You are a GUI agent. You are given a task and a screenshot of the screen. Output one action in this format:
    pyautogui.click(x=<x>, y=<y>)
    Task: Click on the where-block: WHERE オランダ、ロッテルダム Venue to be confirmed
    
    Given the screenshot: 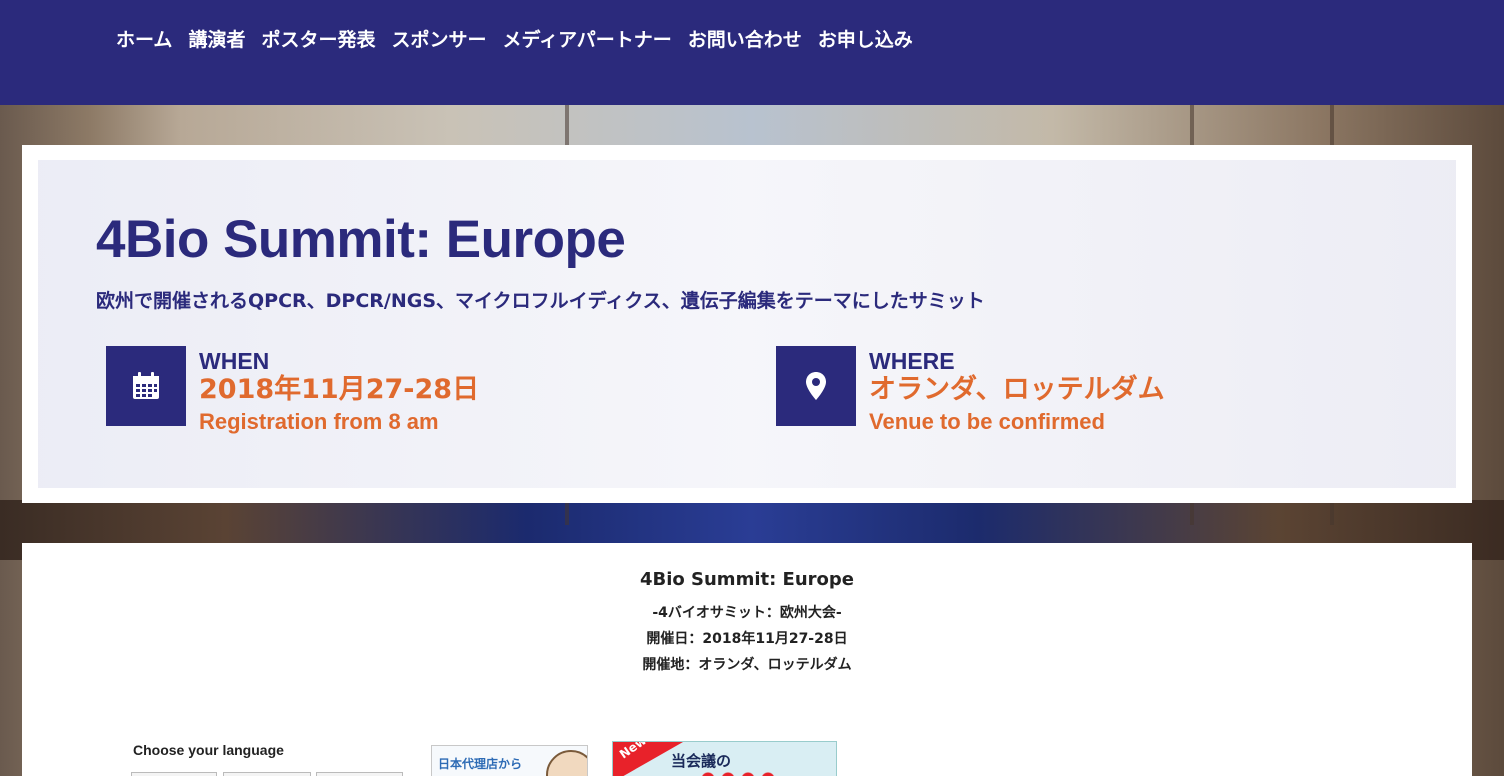 What is the action you would take?
    pyautogui.click(x=1056, y=390)
    